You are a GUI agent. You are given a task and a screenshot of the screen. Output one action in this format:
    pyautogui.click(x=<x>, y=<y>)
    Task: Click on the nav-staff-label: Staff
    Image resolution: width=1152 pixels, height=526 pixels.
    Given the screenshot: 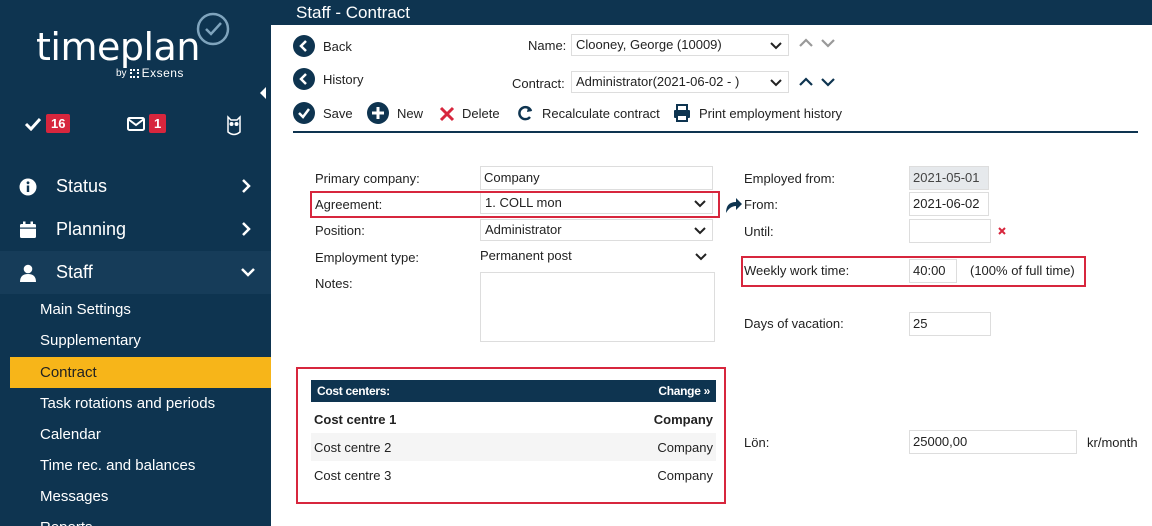 What is the action you would take?
    pyautogui.click(x=74, y=272)
    